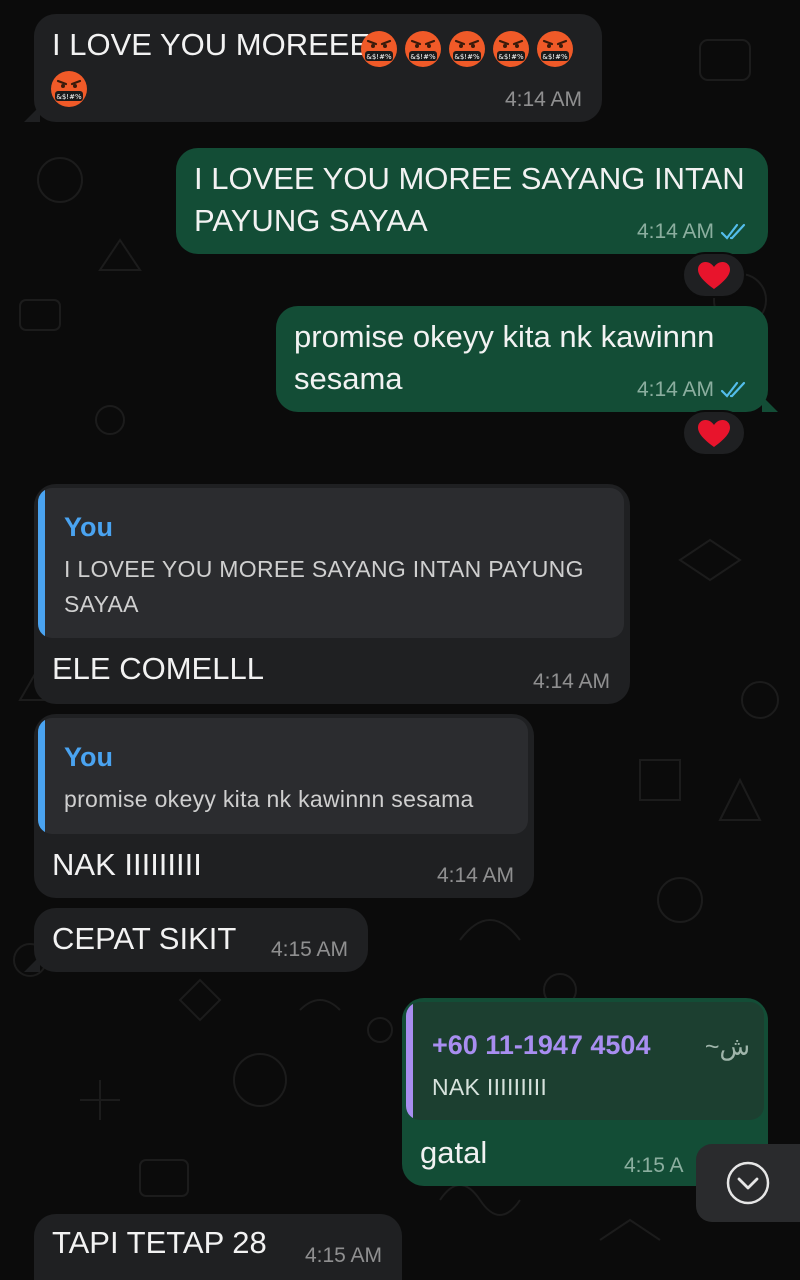  What do you see at coordinates (469, 178) in the screenshot?
I see `message-text: I LOVEE YOU MOREE SAYANG INTAN` at bounding box center [469, 178].